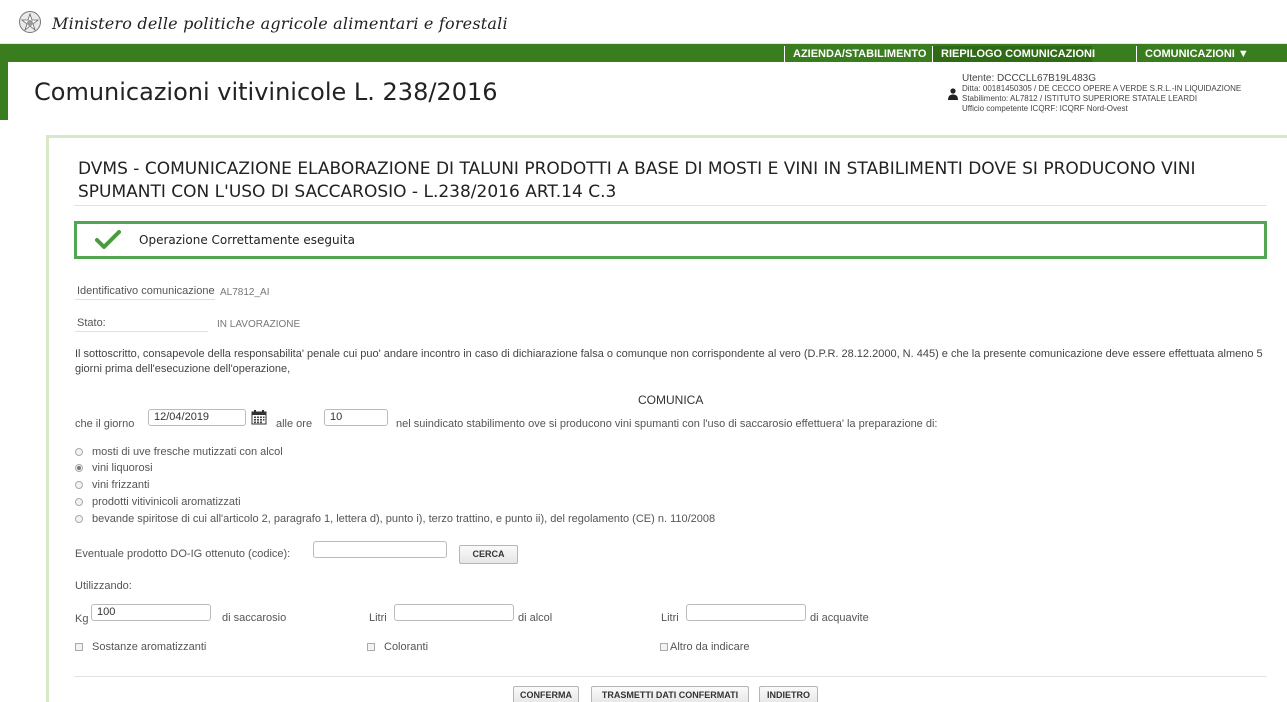 The height and width of the screenshot is (702, 1287). I want to click on litri-alcol-input, so click(454, 612).